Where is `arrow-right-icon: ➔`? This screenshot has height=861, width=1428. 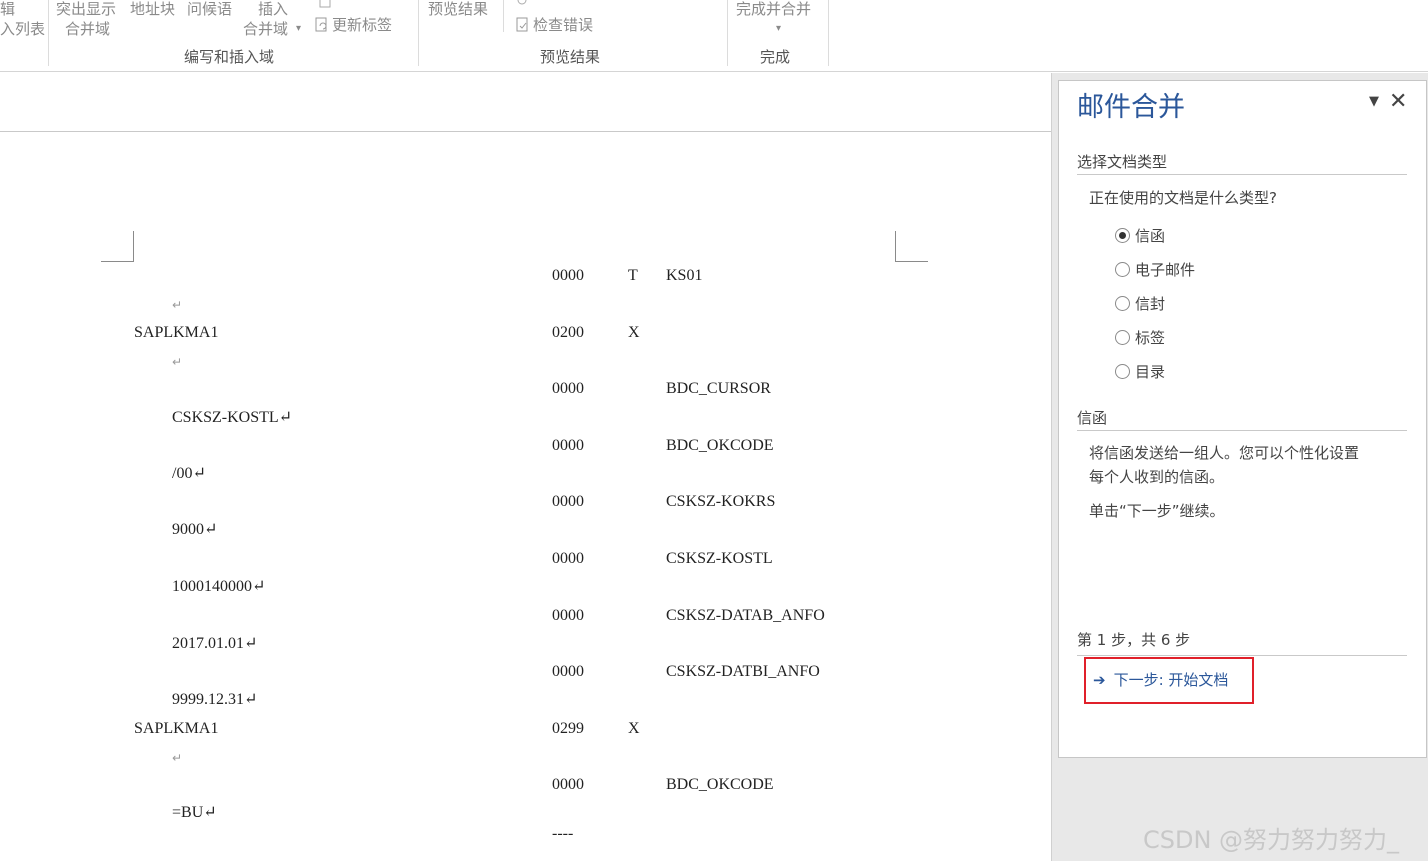 arrow-right-icon: ➔ is located at coordinates (1099, 680).